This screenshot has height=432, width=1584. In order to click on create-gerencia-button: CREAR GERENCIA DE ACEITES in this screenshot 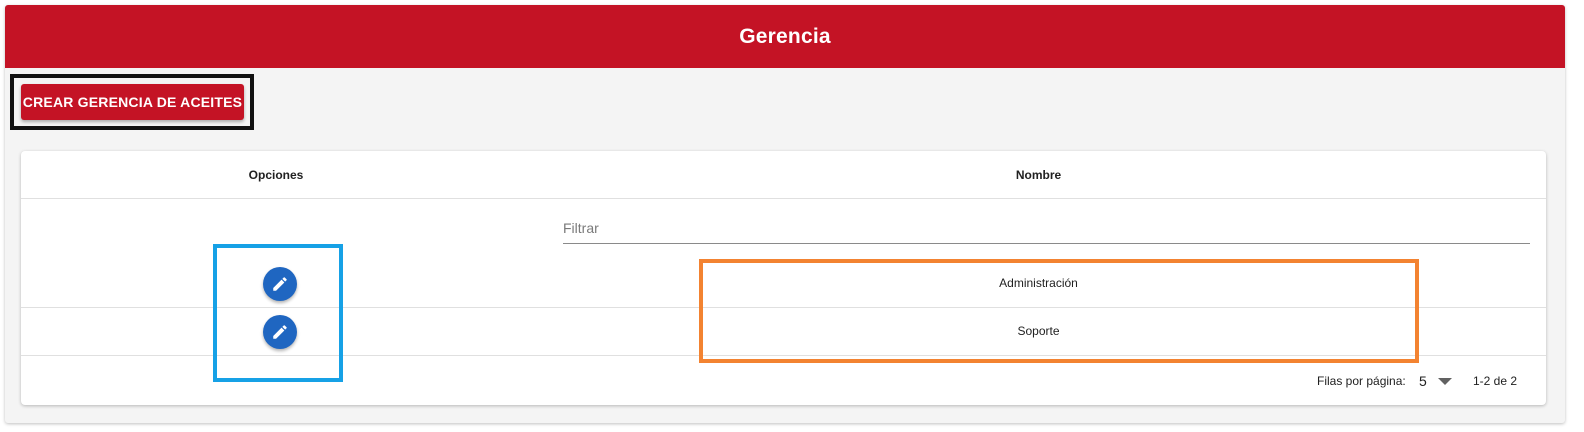, I will do `click(132, 102)`.